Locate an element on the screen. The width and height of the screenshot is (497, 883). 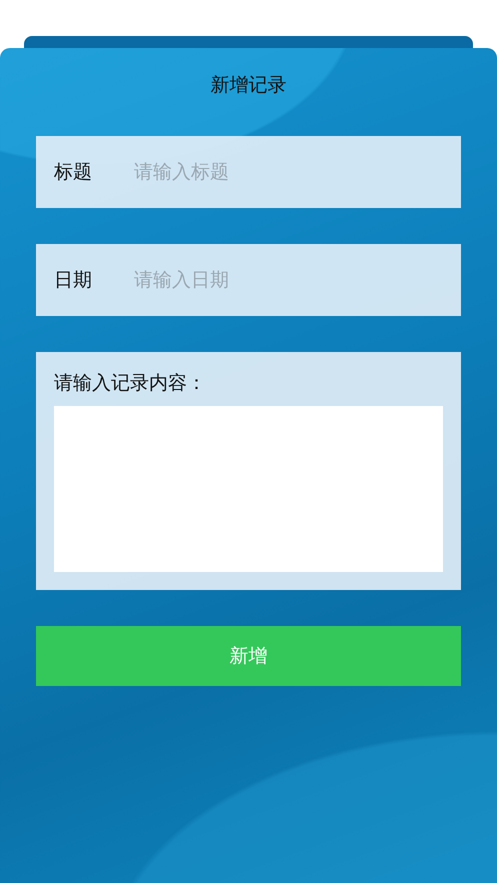
input-field: 请输入日期 is located at coordinates (288, 280).